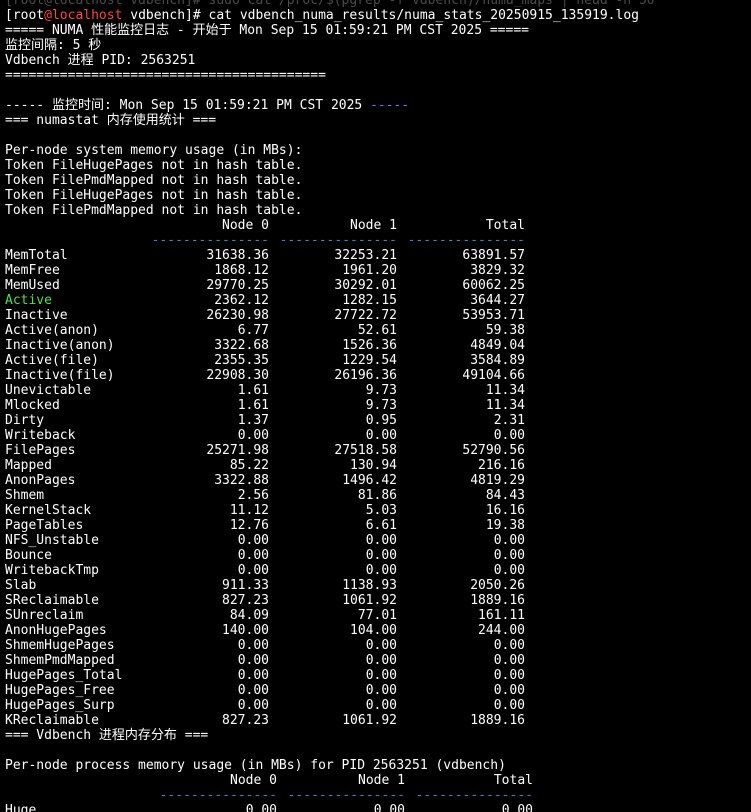 The image size is (751, 812). Describe the element at coordinates (505, 495) in the screenshot. I see `table1-row-value: 84.43` at that location.